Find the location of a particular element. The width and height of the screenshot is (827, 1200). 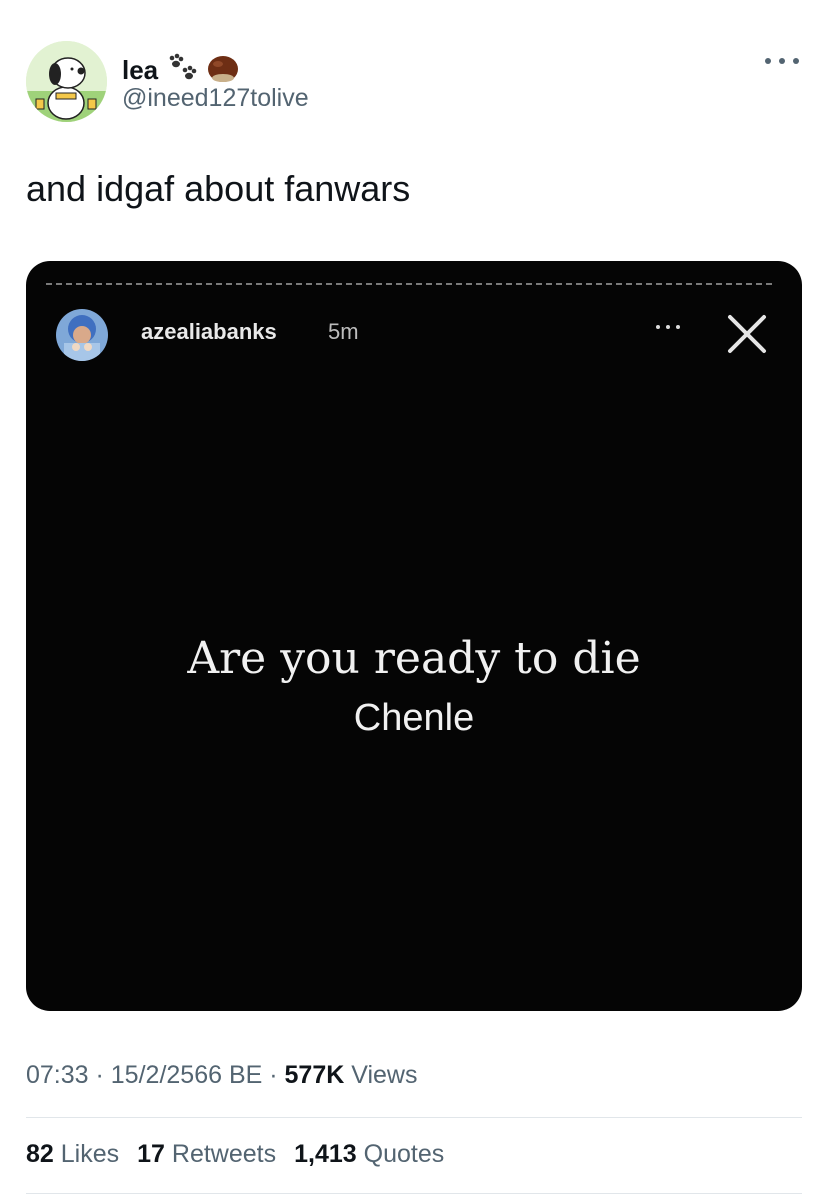

story-username: azealiabanks is located at coordinates (209, 331).